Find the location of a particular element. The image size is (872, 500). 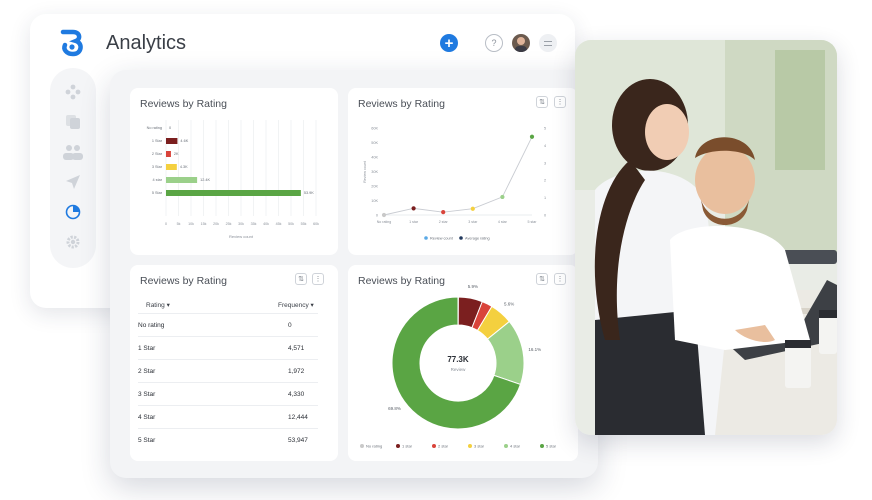

frequency-cell: 4,330 is located at coordinates (296, 394).